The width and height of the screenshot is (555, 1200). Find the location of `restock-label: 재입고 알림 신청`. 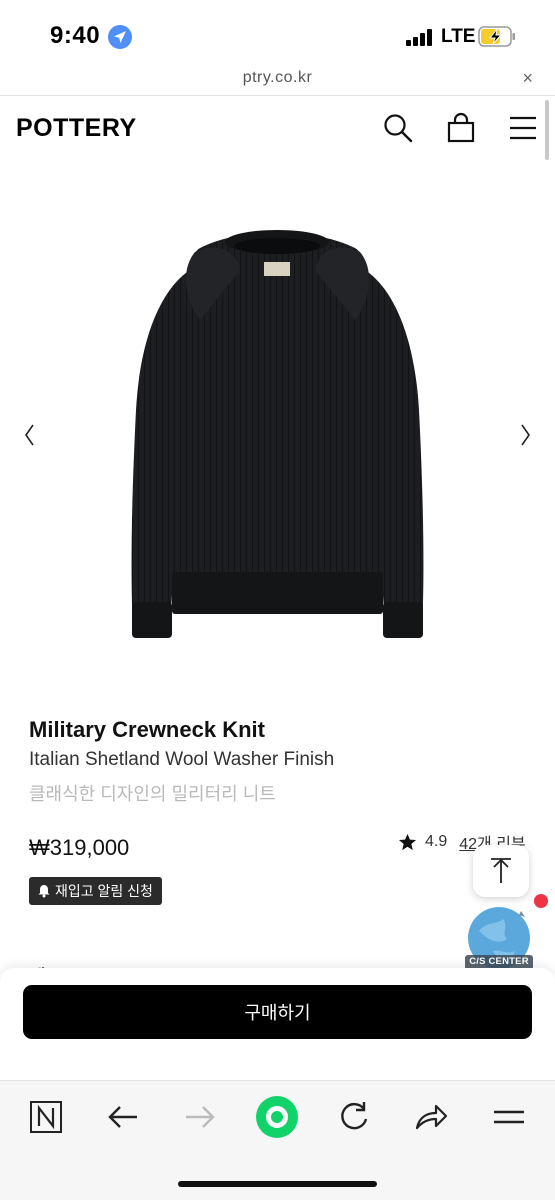

restock-label: 재입고 알림 신청 is located at coordinates (104, 891).